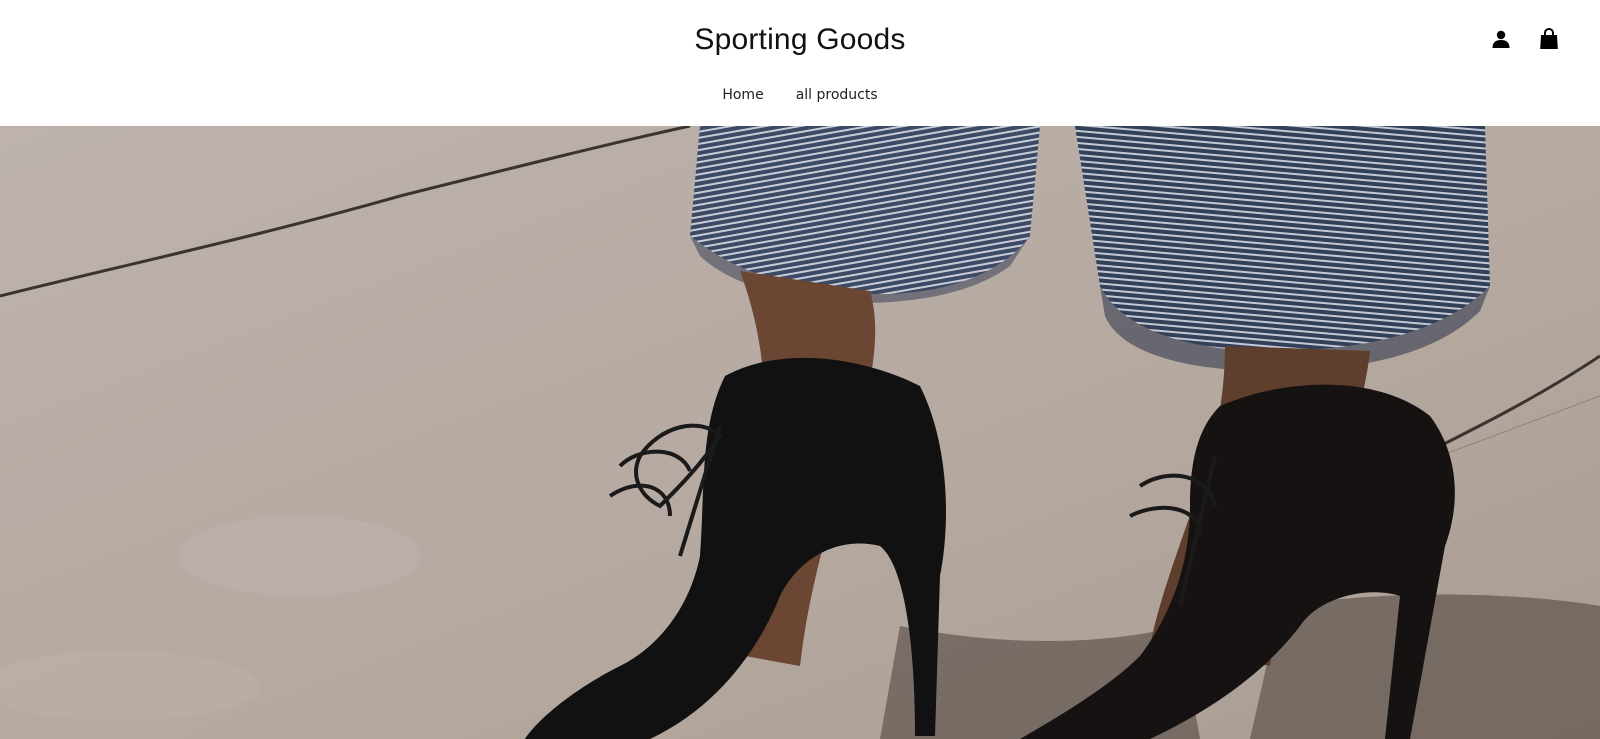  Describe the element at coordinates (1549, 39) in the screenshot. I see `shopping-bag-icon` at that location.